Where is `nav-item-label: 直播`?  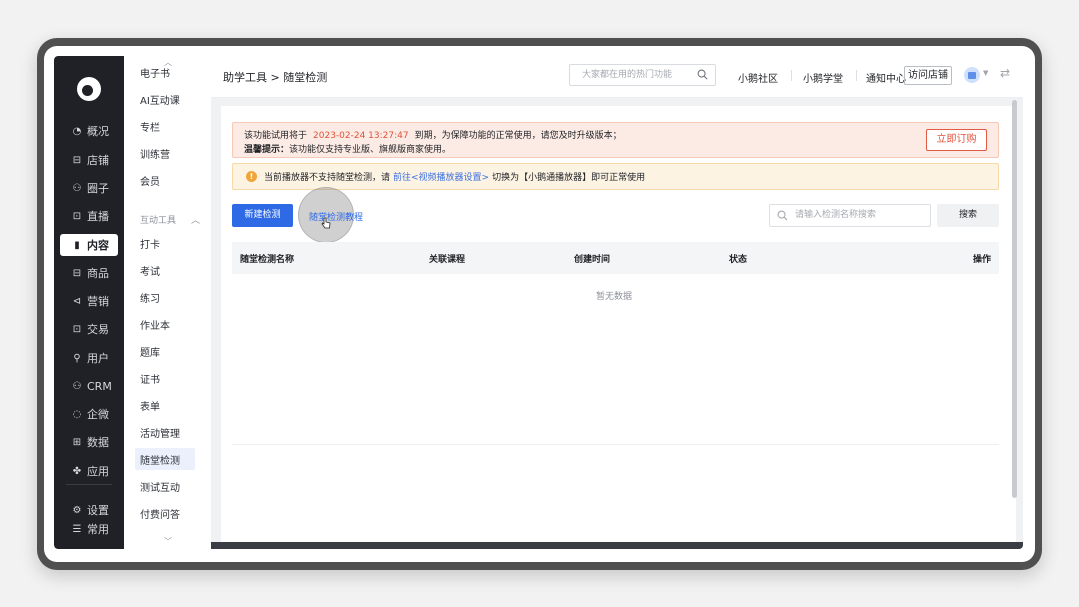 nav-item-label: 直播 is located at coordinates (98, 216).